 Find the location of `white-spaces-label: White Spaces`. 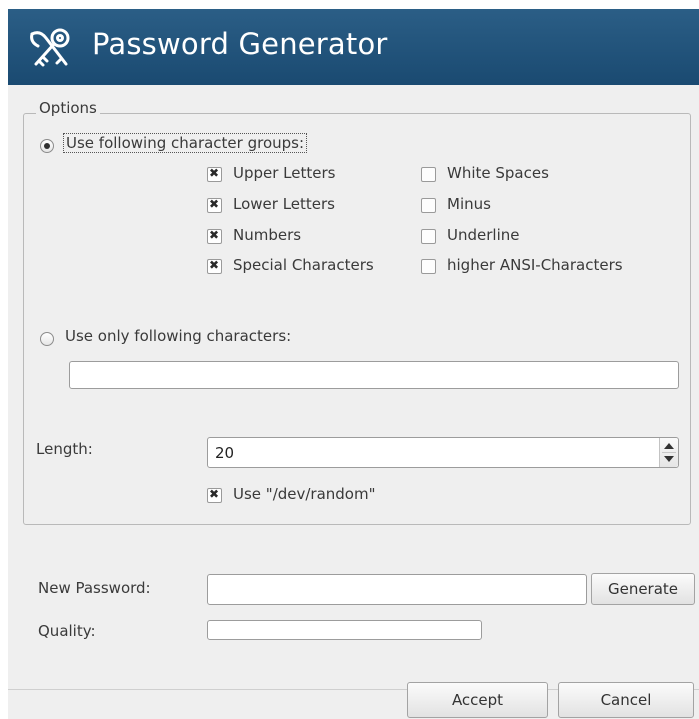

white-spaces-label: White Spaces is located at coordinates (498, 173).